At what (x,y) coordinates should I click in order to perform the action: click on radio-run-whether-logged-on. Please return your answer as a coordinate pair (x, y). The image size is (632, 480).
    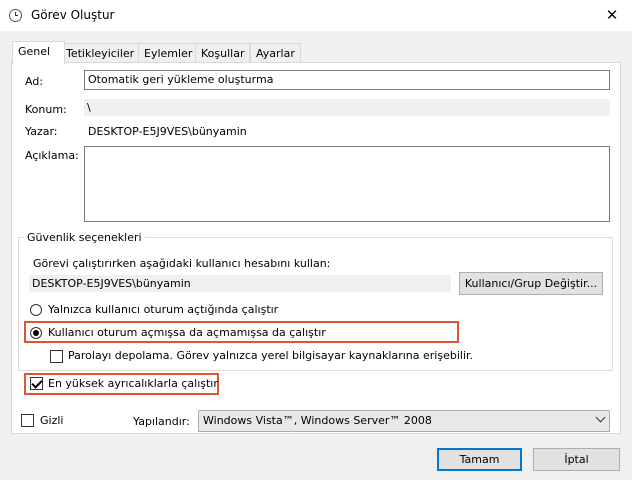
    Looking at the image, I should click on (36, 333).